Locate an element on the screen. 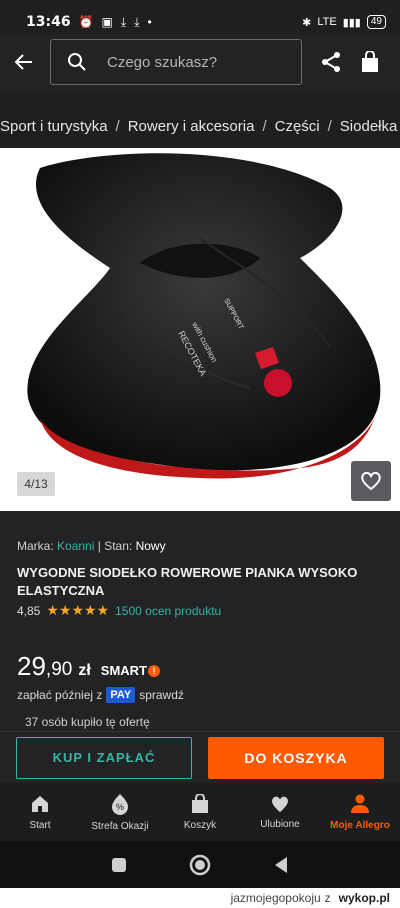  price-integer: 29 is located at coordinates (31, 666).